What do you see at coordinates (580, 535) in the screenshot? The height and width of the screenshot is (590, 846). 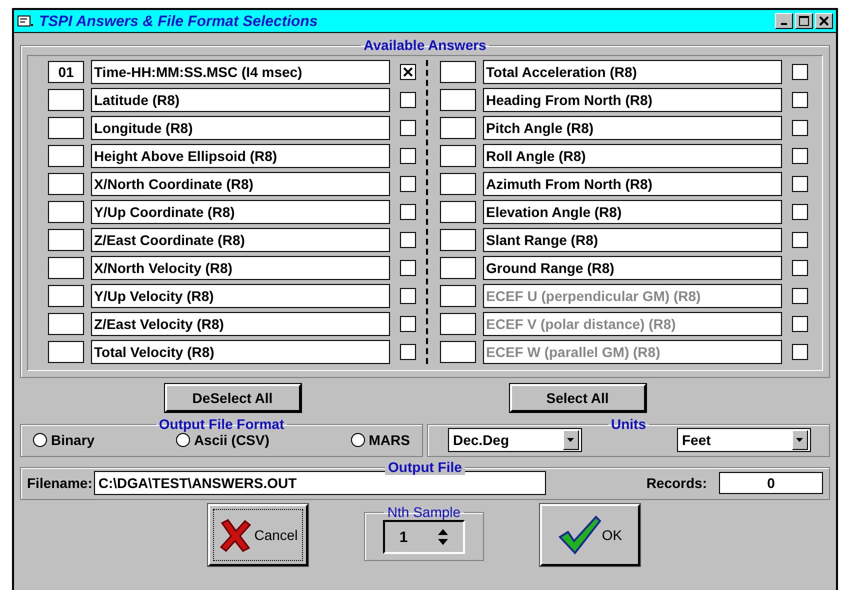 I see `checkmark-icon` at bounding box center [580, 535].